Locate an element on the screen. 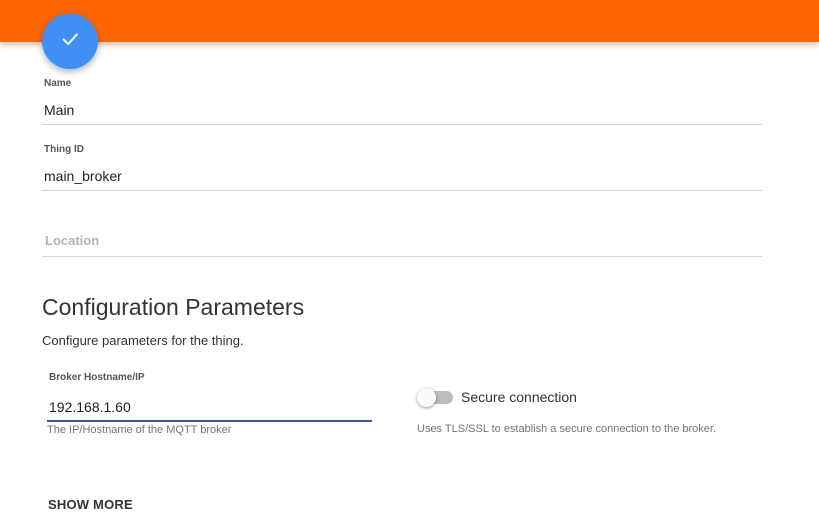 The height and width of the screenshot is (527, 819). config-section-description: Configure parameters for the thing. is located at coordinates (143, 340).